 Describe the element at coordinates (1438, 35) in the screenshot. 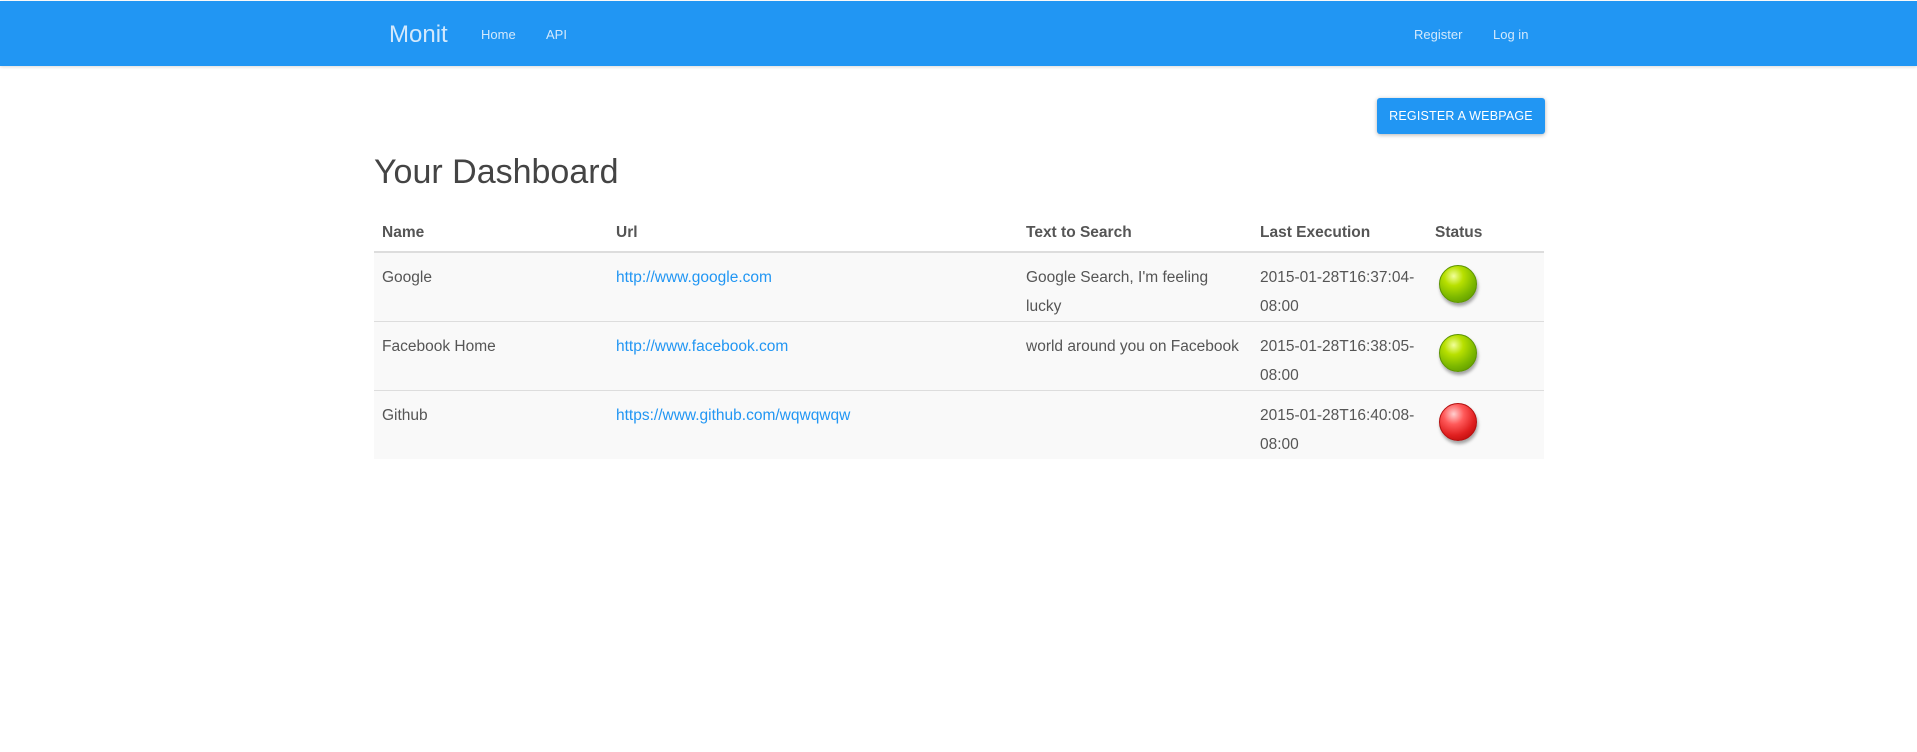

I see `nav-link-register: Register` at that location.